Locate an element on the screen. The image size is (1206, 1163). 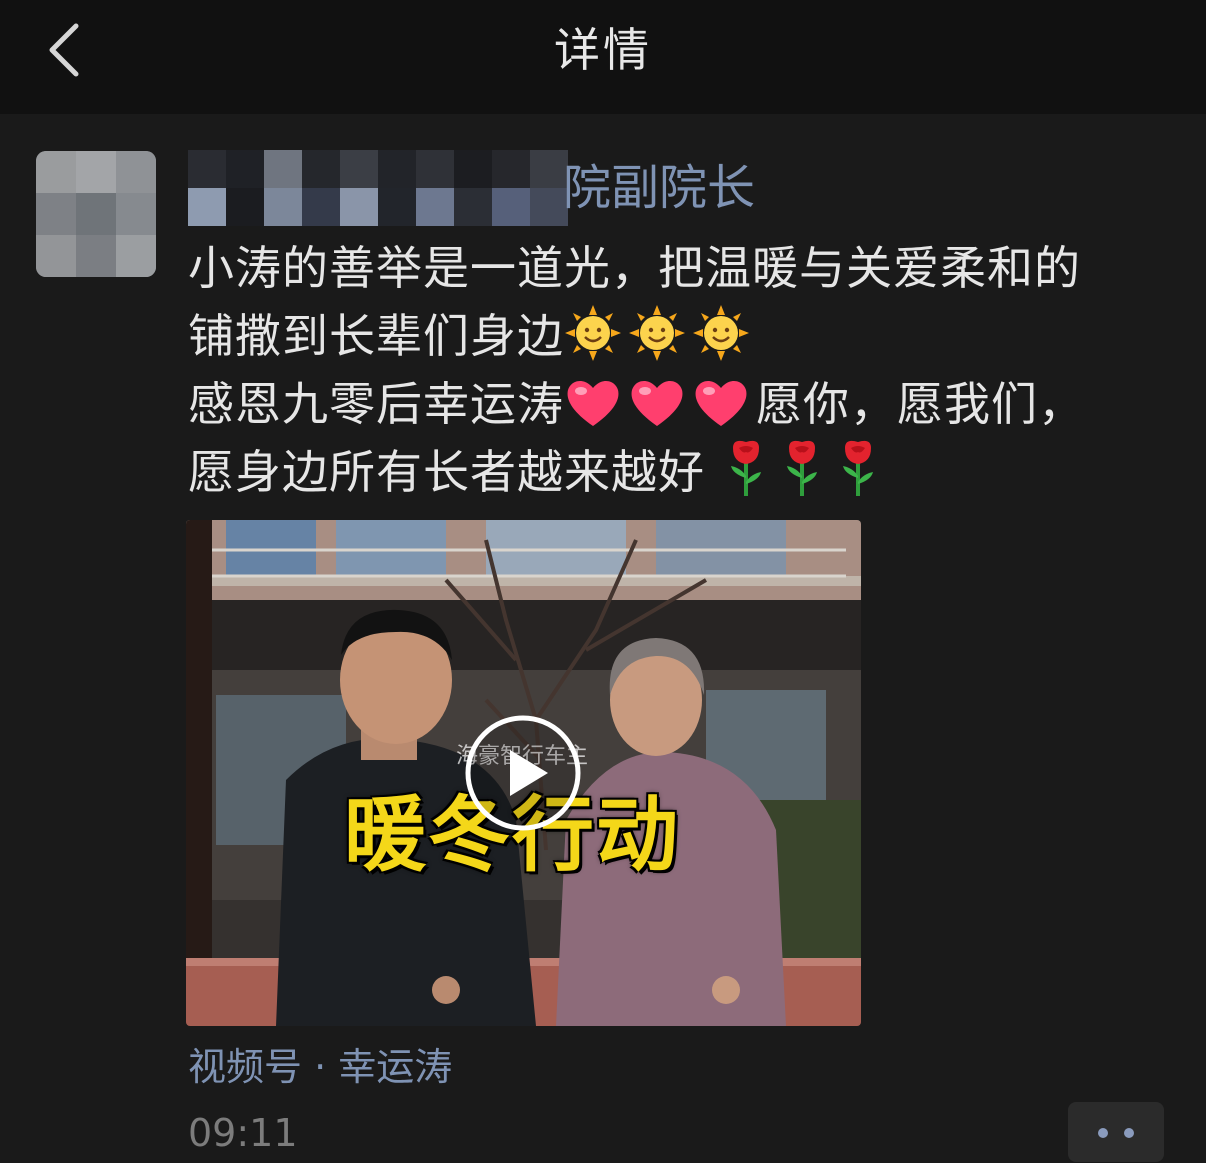
post-line: 感恩九零后幸运涛 愿你，愿我们， is located at coordinates (683, 404).